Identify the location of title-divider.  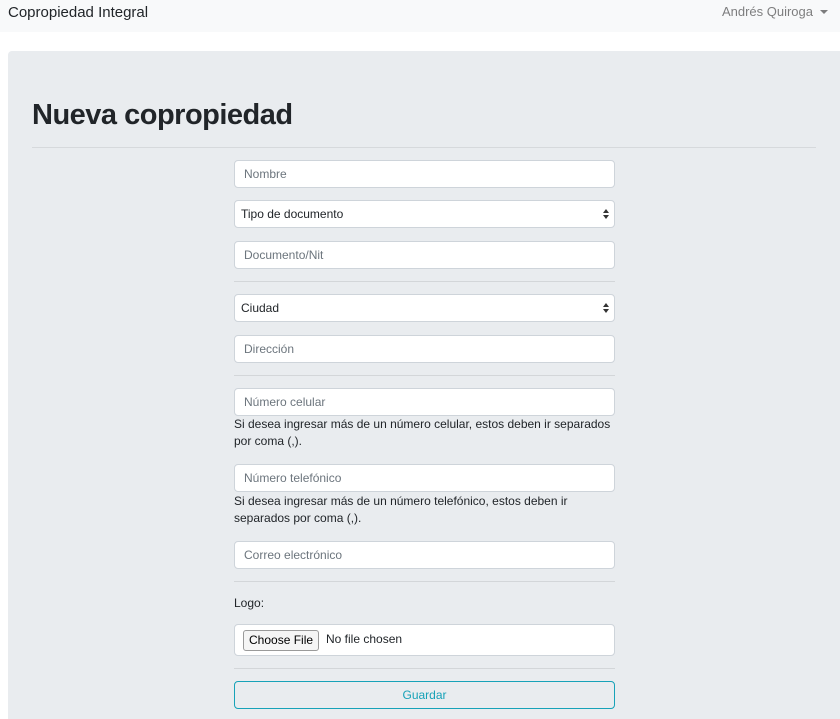
(424, 147).